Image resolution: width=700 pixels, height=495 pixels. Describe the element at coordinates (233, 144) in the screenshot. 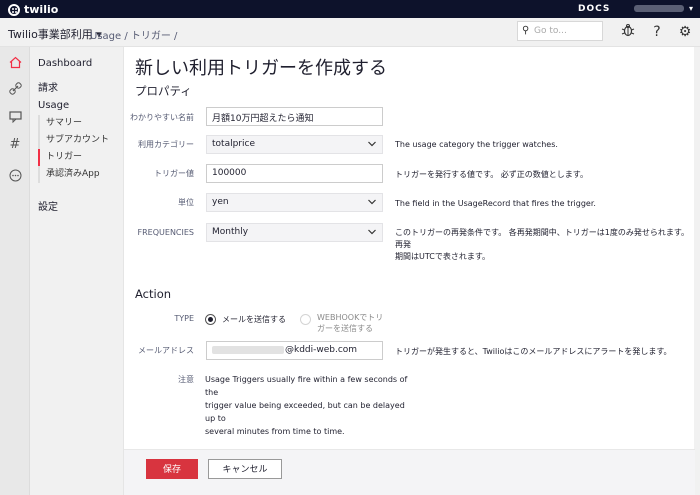

I see `usage-category-value: totalprice` at that location.